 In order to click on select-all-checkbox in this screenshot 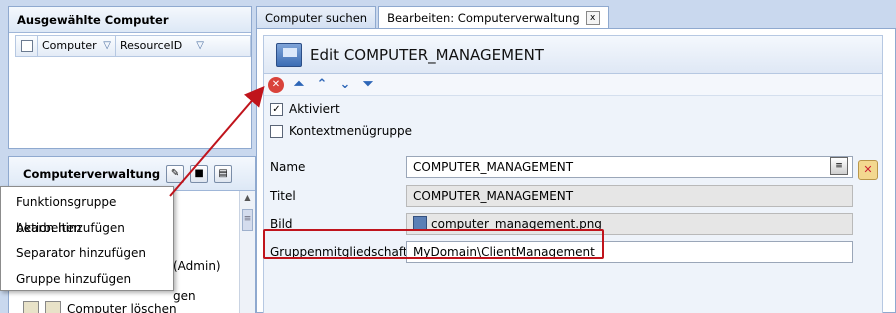, I will do `click(27, 46)`.